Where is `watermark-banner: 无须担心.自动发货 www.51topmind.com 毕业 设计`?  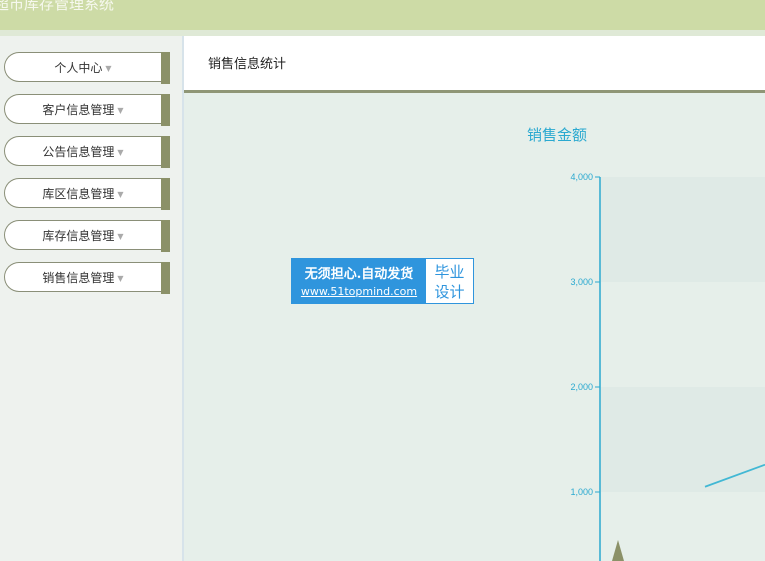
watermark-banner: 无须担心.自动发货 www.51topmind.com 毕业 设计 is located at coordinates (382, 281).